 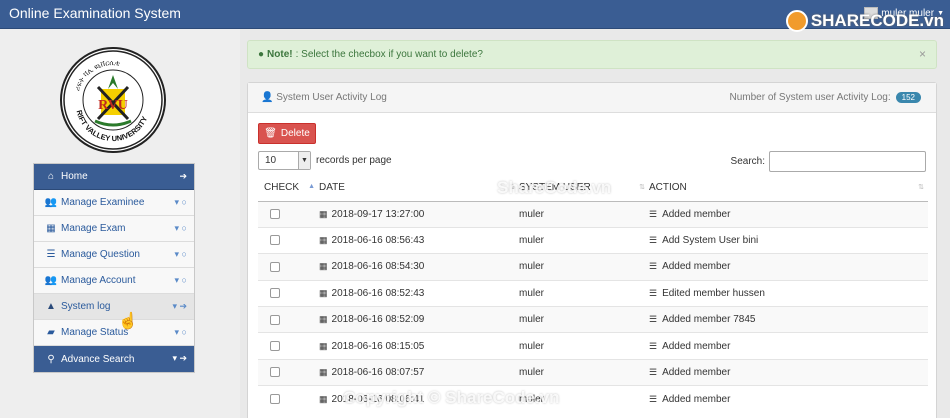 What do you see at coordinates (98, 280) in the screenshot?
I see `sidebar-item-label: Manage Account` at bounding box center [98, 280].